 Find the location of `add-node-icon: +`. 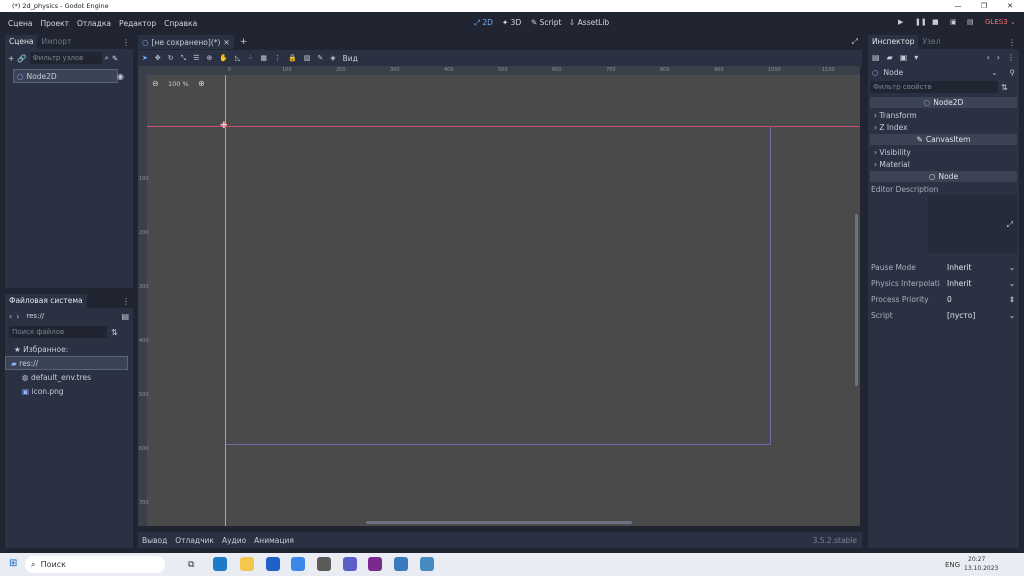

add-node-icon: + is located at coordinates (11, 58).